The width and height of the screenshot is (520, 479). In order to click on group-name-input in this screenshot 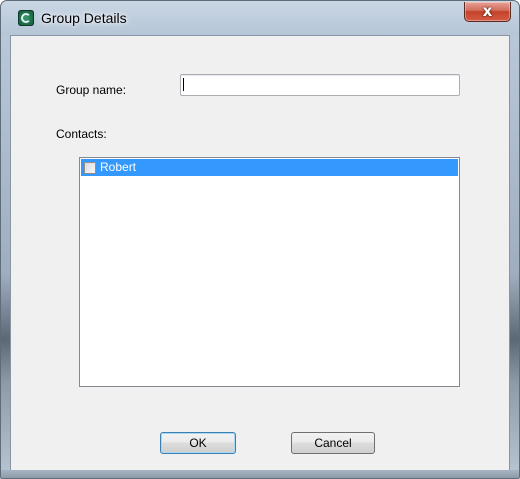, I will do `click(320, 85)`.